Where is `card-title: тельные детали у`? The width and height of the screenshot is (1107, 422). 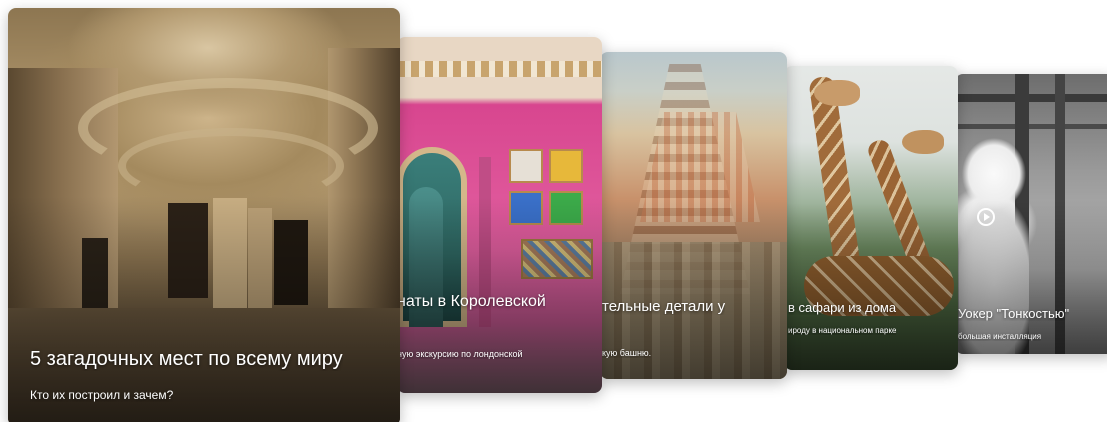 card-title: тельные детали у is located at coordinates (664, 306).